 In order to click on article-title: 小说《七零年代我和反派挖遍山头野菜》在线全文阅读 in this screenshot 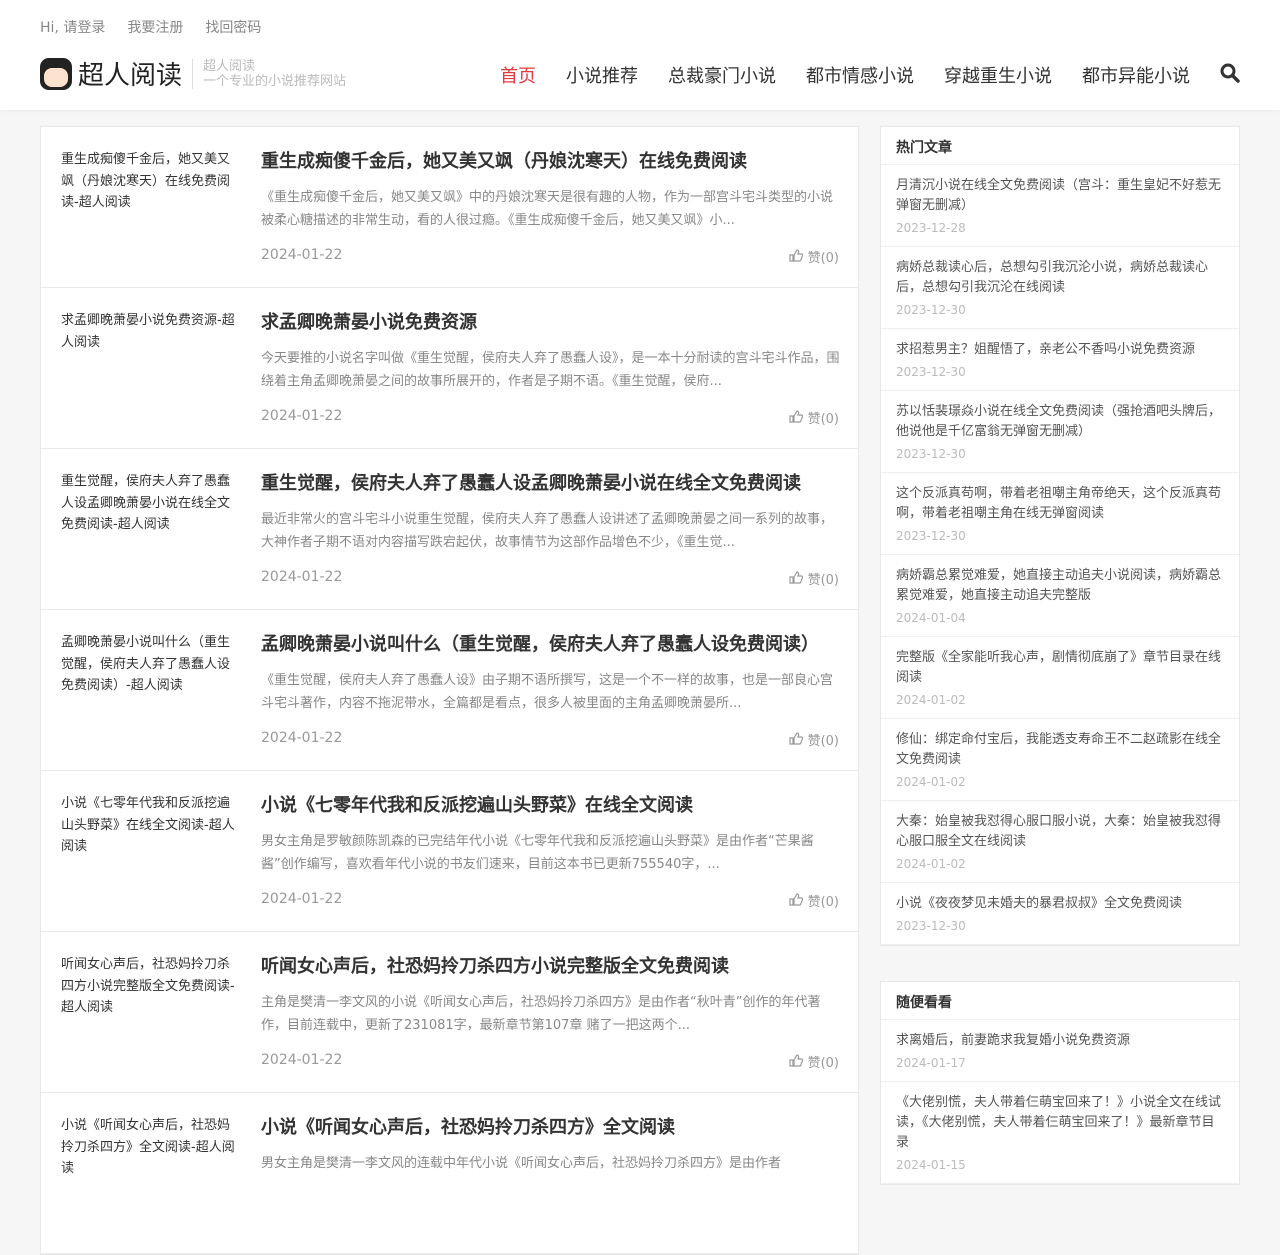, I will do `click(477, 804)`.